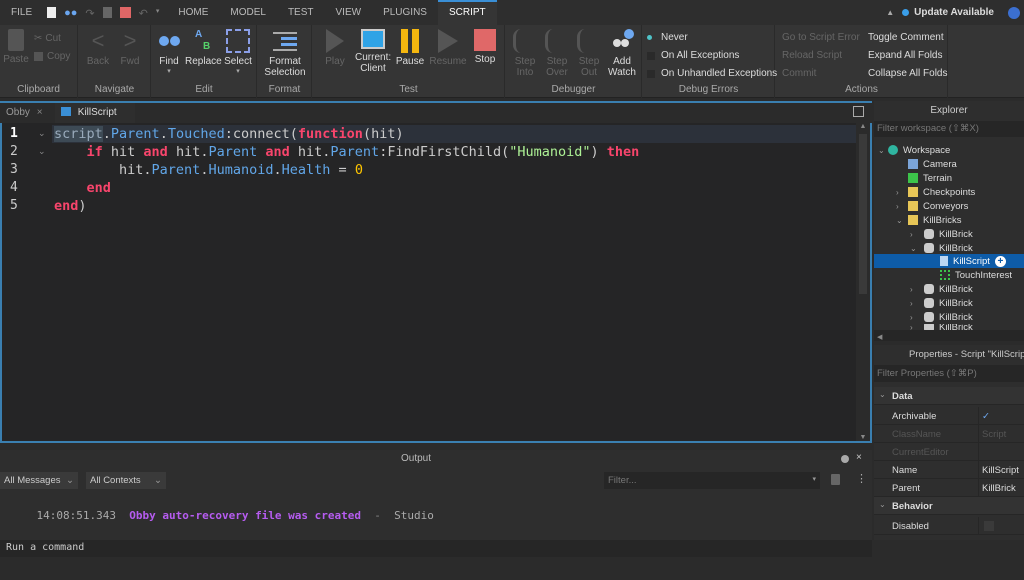 The width and height of the screenshot is (1024, 580). Describe the element at coordinates (835, 479) in the screenshot. I see `trash-icon` at that location.